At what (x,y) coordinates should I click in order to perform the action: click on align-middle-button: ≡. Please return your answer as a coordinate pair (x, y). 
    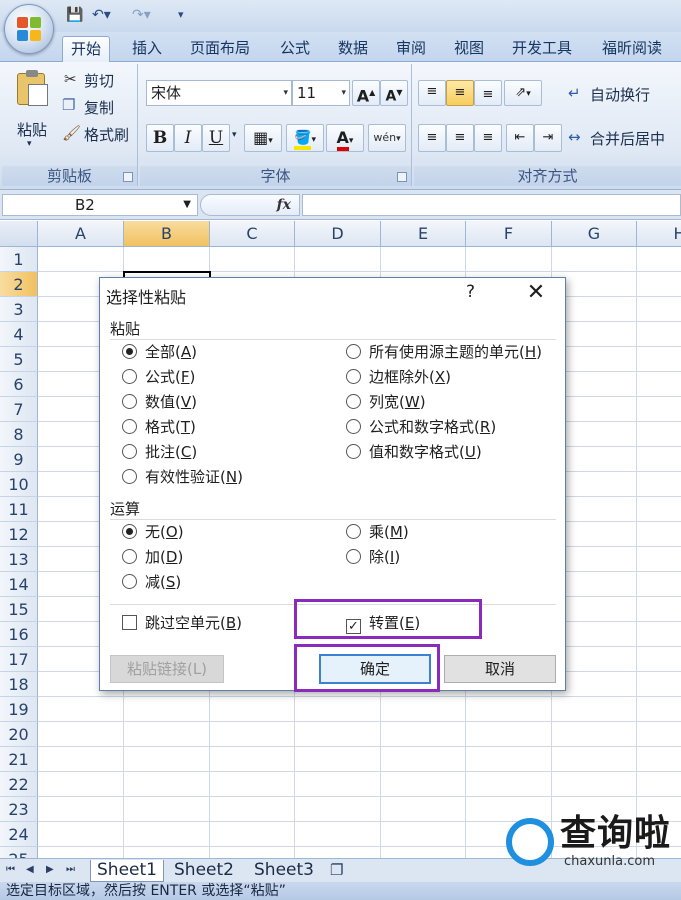
    Looking at the image, I should click on (460, 93).